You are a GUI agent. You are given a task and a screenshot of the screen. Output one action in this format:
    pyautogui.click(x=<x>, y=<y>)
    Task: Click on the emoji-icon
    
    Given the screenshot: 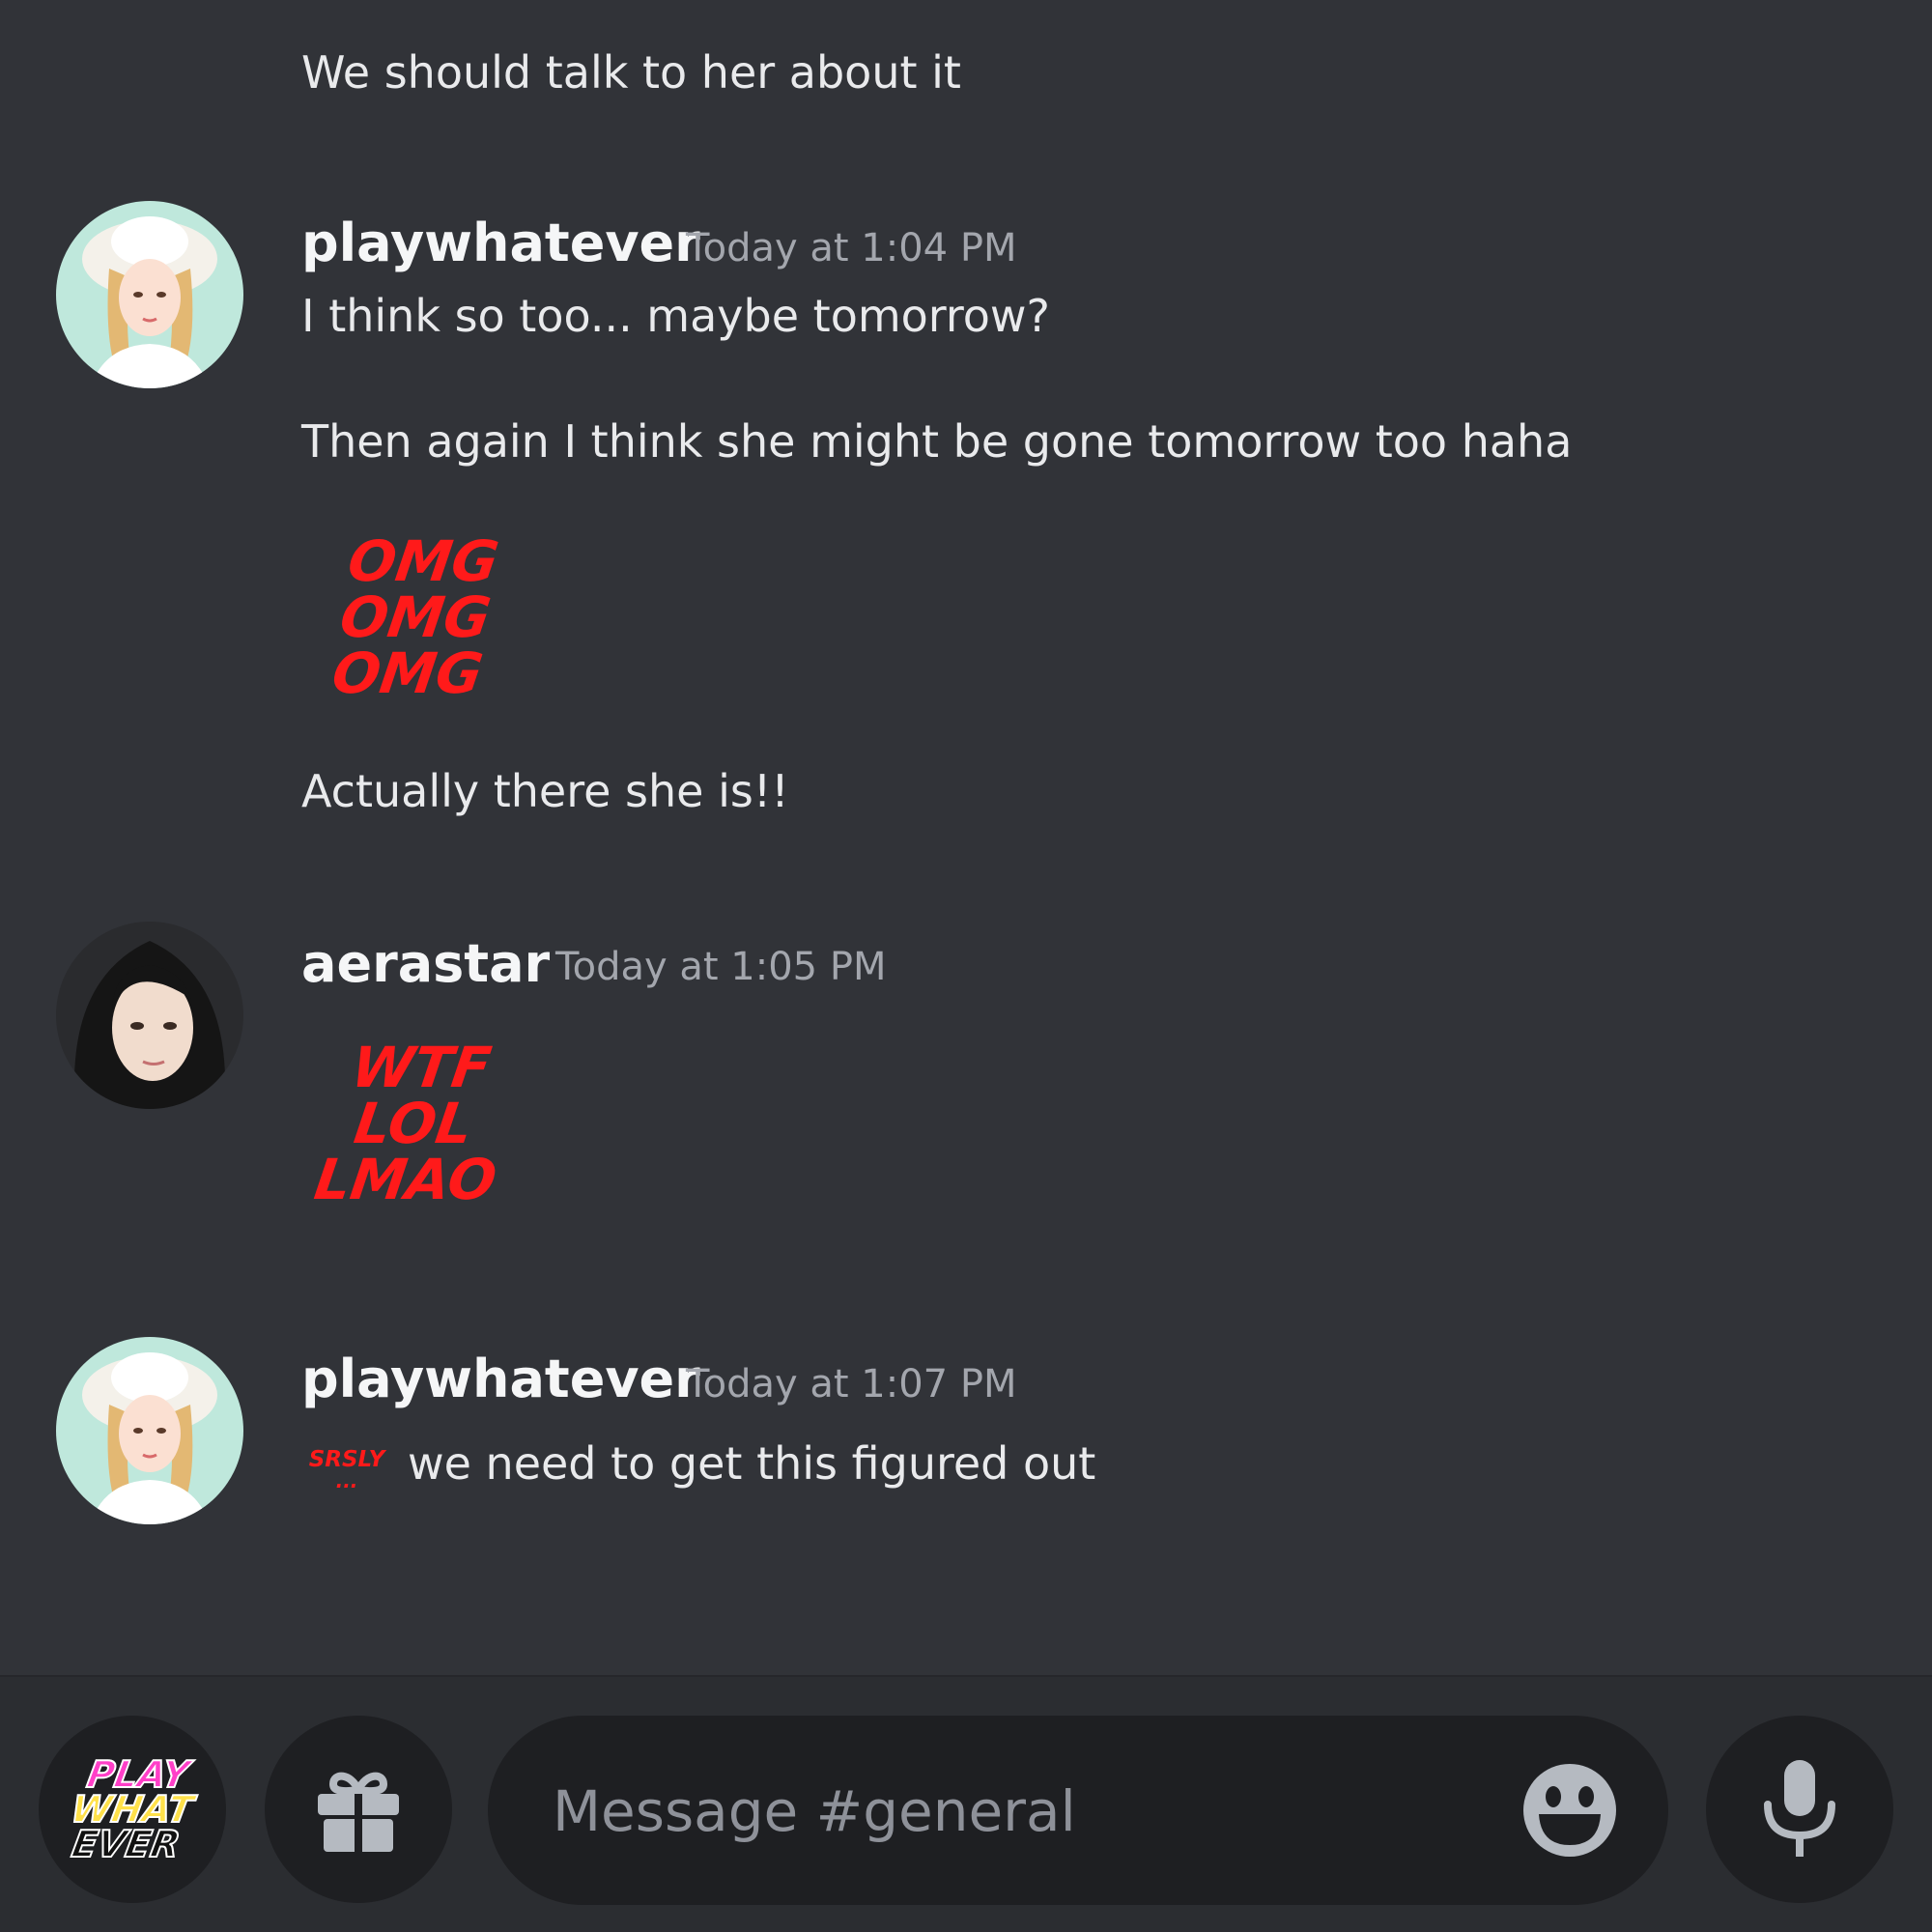 What is the action you would take?
    pyautogui.click(x=1569, y=1810)
    